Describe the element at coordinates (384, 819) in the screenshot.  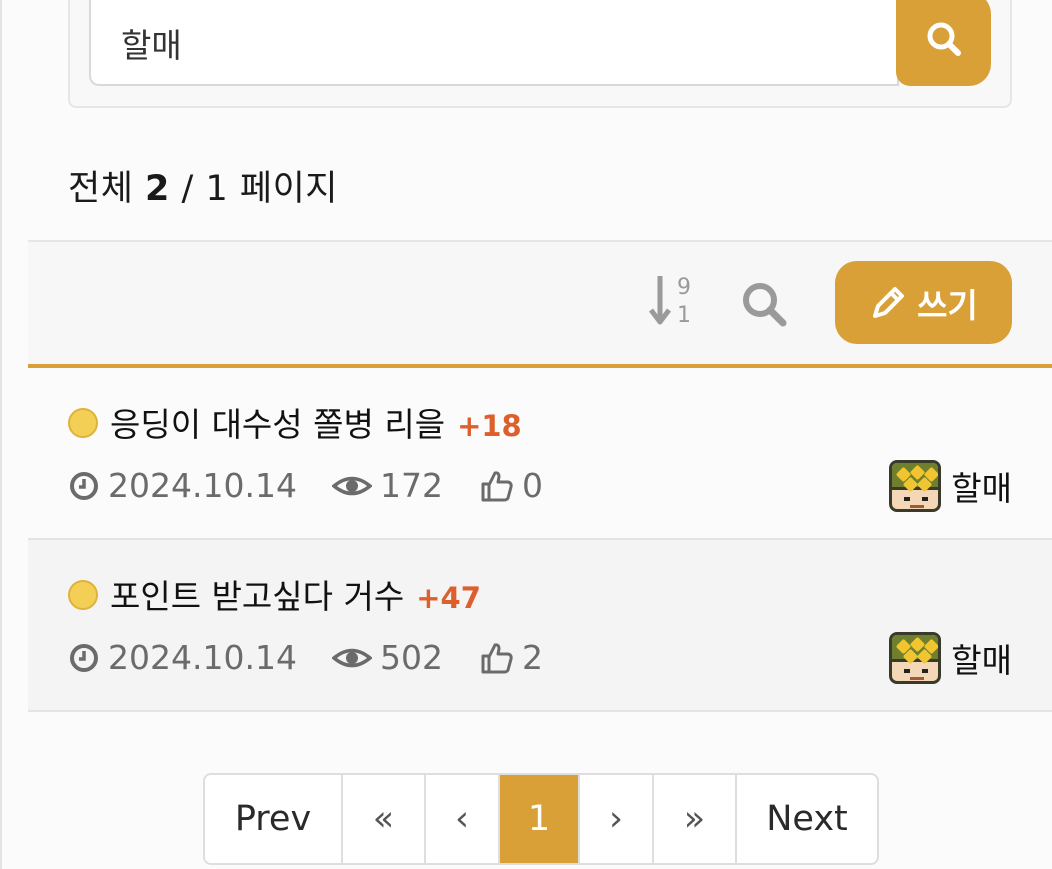
I see `first-page-button: «` at that location.